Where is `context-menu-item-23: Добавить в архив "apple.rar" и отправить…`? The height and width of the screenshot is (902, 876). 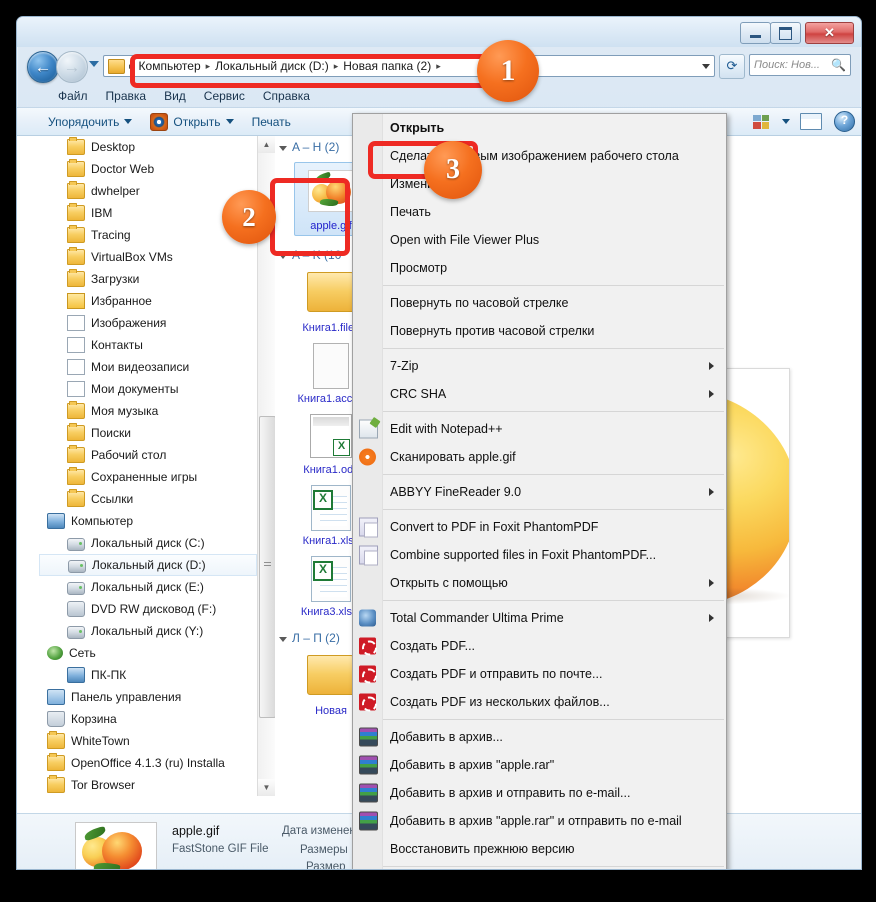 context-menu-item-23: Добавить в архив "apple.rar" и отправить… is located at coordinates (539, 821).